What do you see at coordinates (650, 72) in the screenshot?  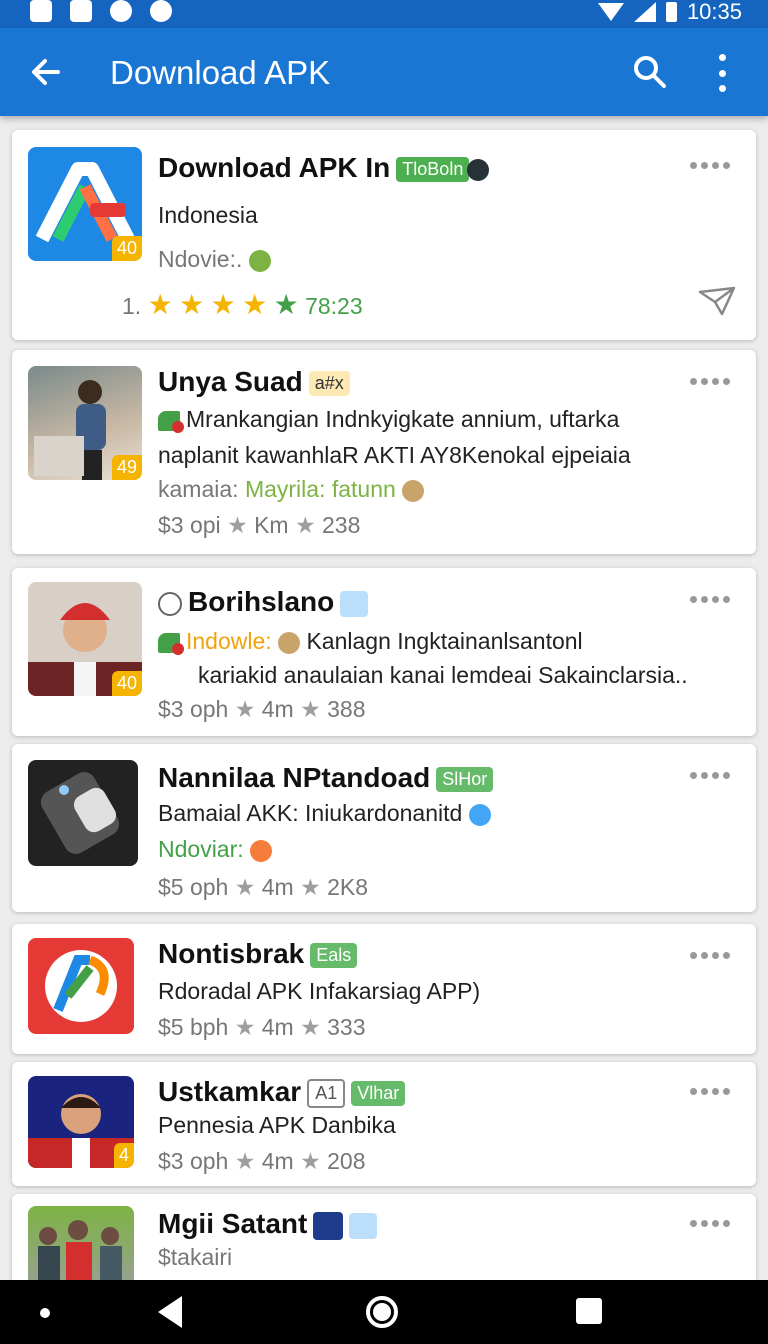 I see `search-icon` at bounding box center [650, 72].